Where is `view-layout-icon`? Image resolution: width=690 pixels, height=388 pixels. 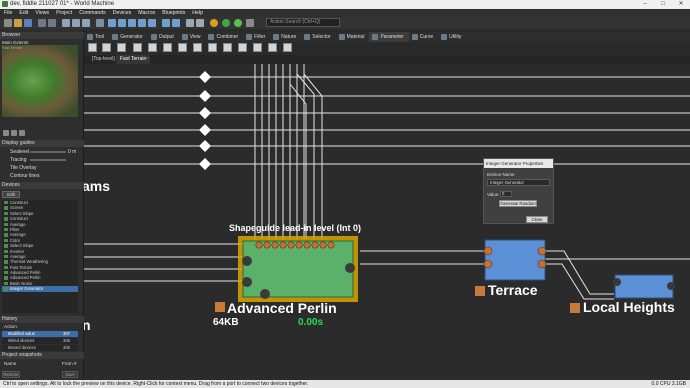
view-layout-icon is located at coordinates (142, 23).